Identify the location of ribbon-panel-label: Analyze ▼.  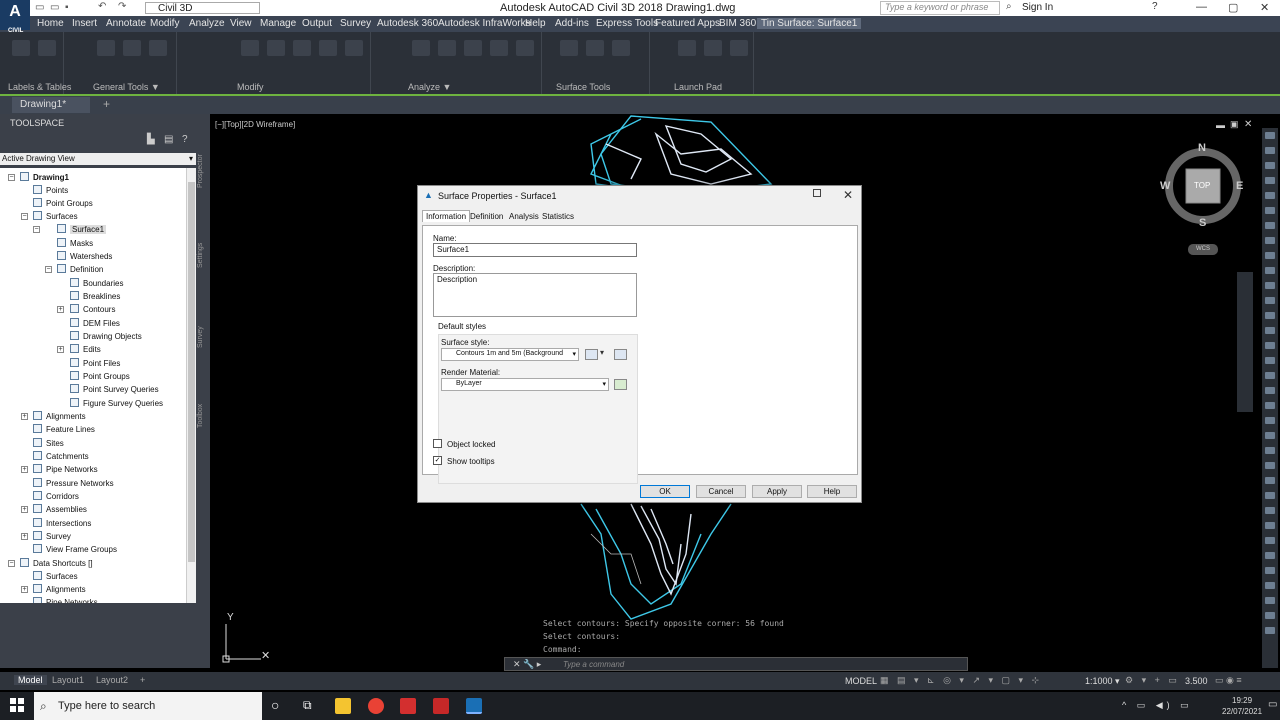
(429, 87).